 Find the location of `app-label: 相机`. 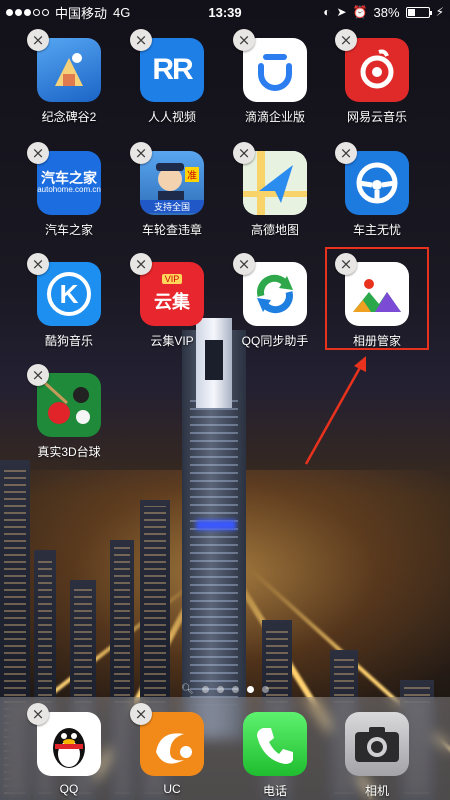

app-label: 相机 is located at coordinates (376, 791).